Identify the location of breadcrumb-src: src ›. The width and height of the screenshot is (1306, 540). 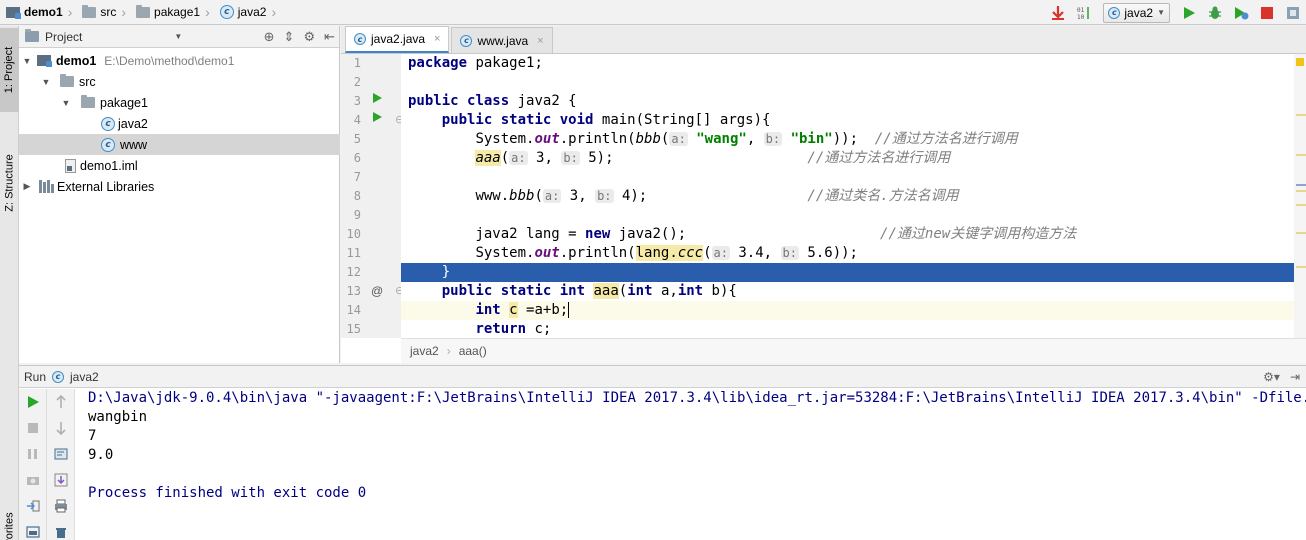
(103, 12).